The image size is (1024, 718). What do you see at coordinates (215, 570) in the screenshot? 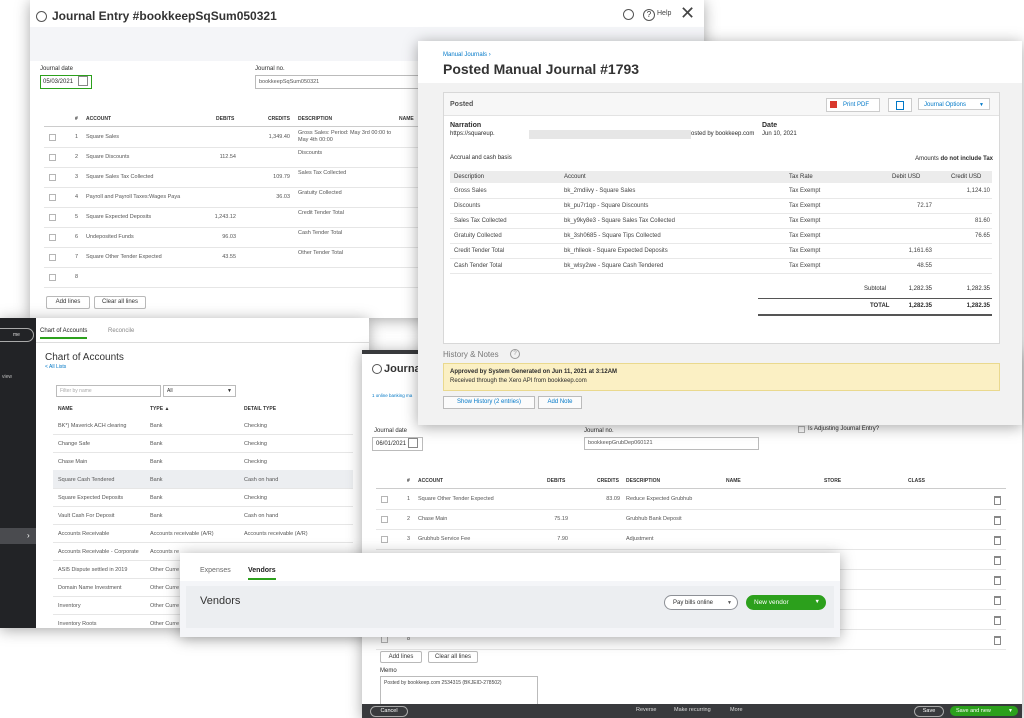
I see `tab-expenses: Expenses` at bounding box center [215, 570].